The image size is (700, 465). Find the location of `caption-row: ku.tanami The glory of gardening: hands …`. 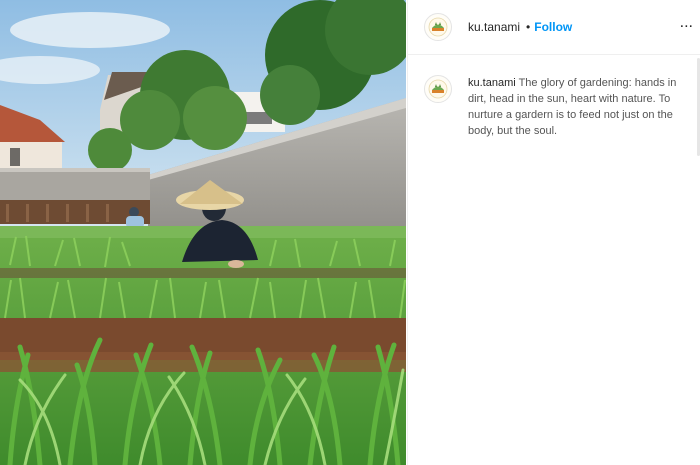

caption-row: ku.tanami The glory of gardening: hands … is located at coordinates (554, 97).